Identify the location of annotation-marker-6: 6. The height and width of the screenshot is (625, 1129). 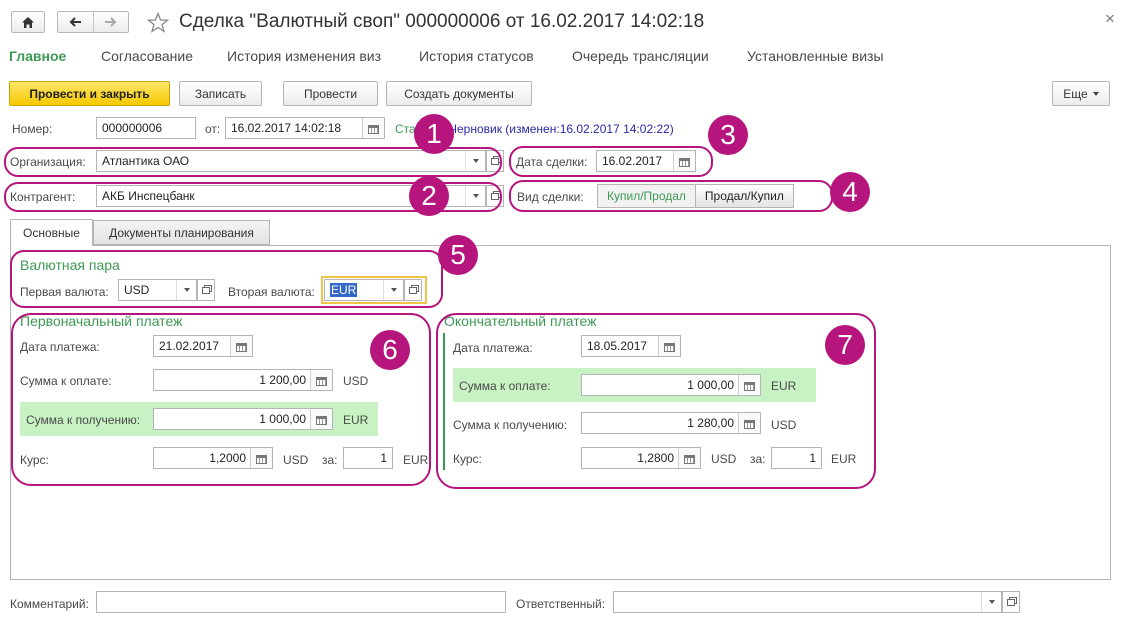
(390, 350).